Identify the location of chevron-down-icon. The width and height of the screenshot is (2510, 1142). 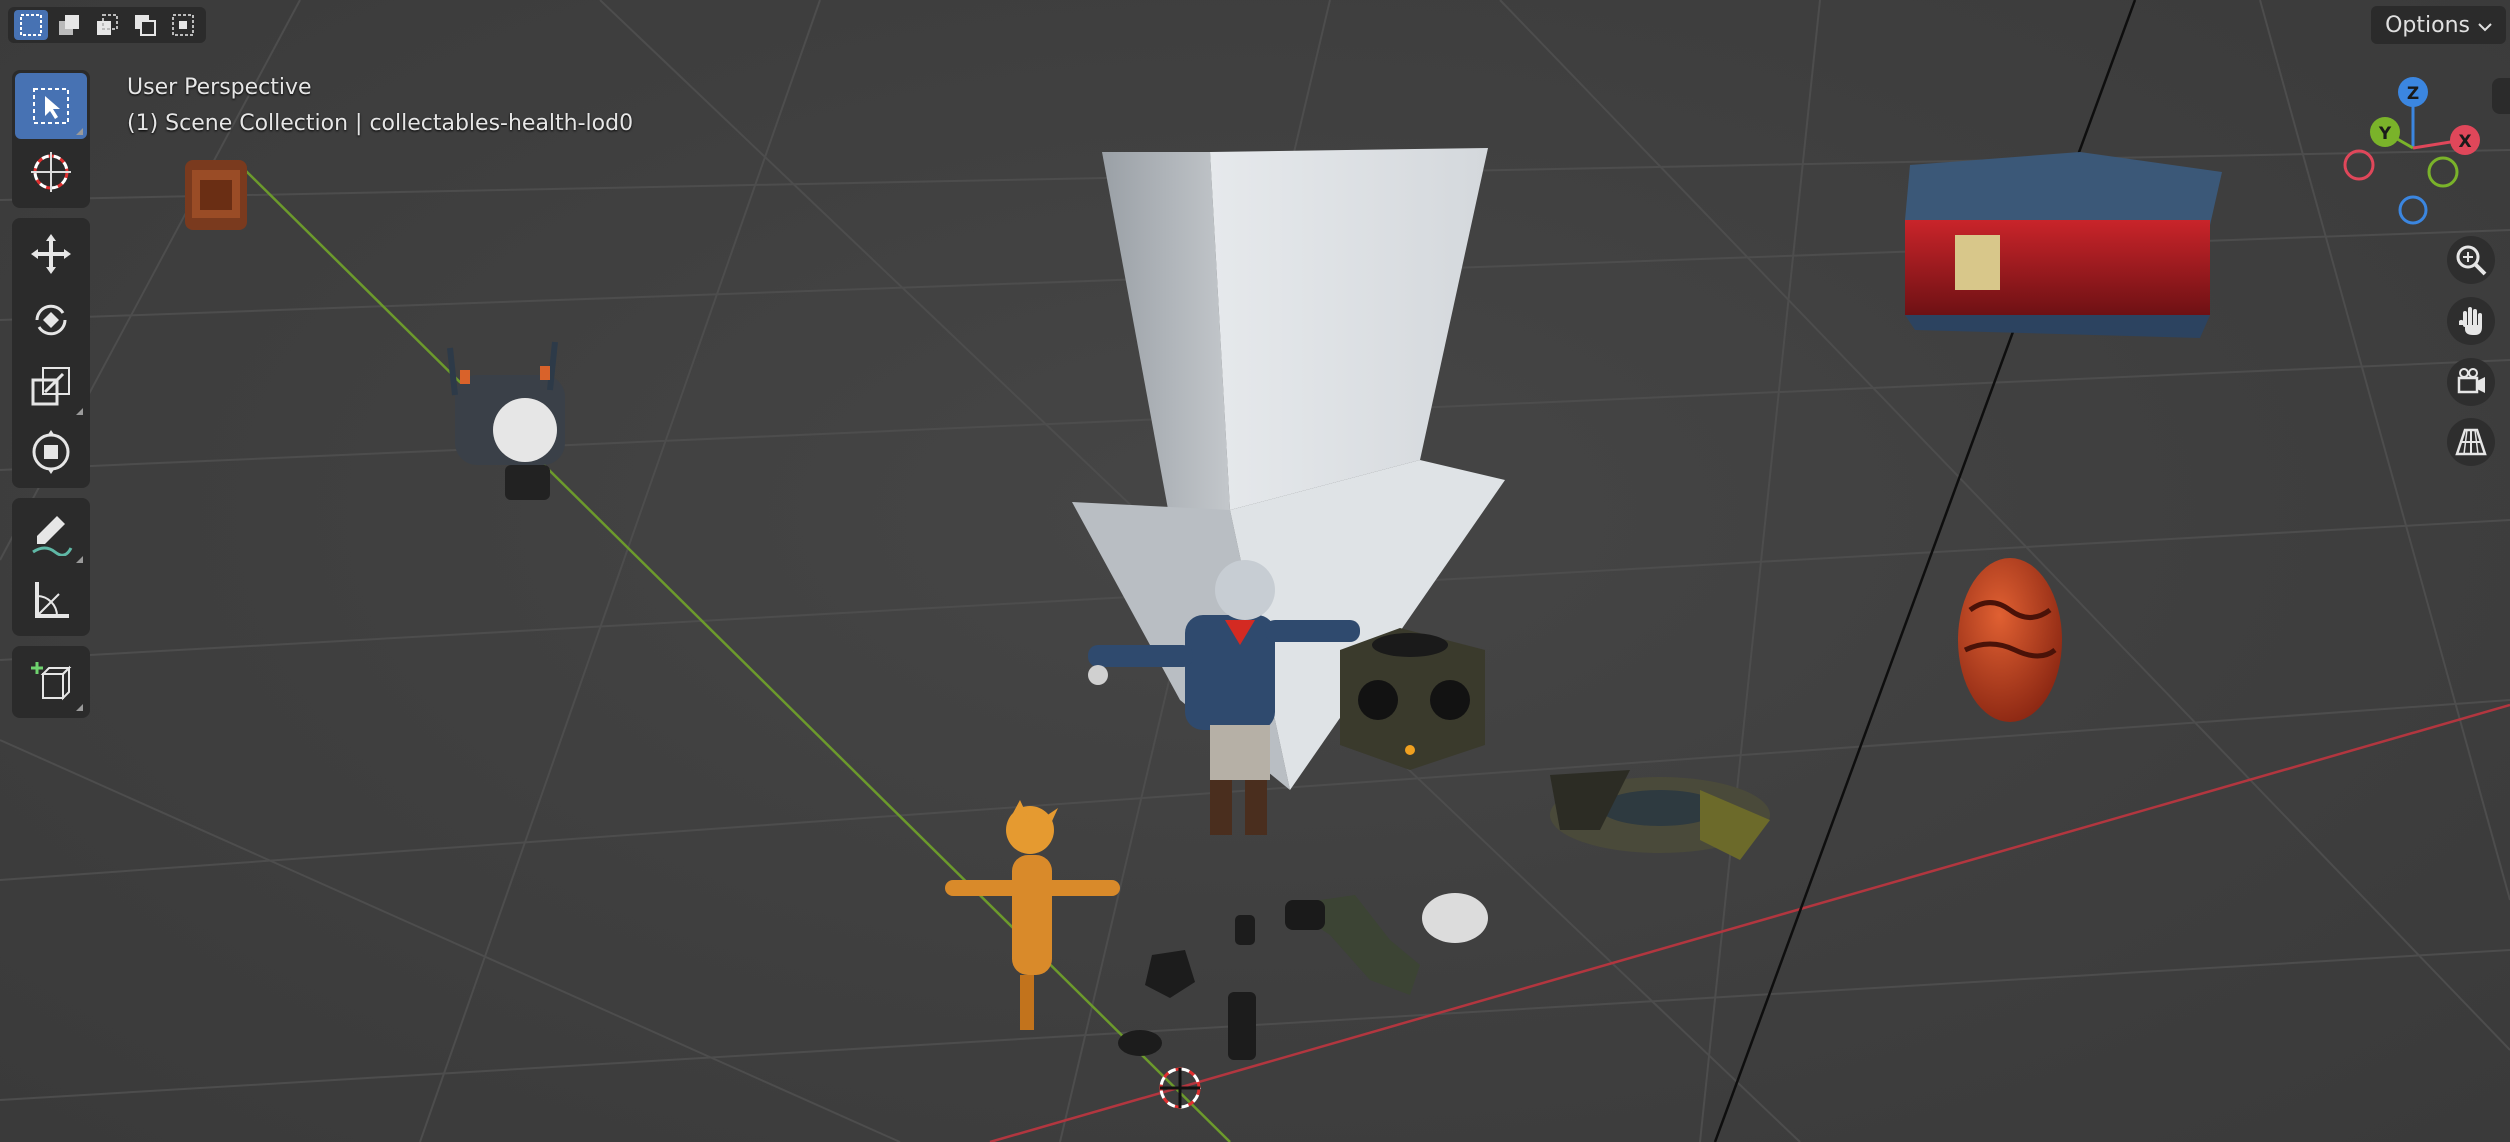
(2485, 25).